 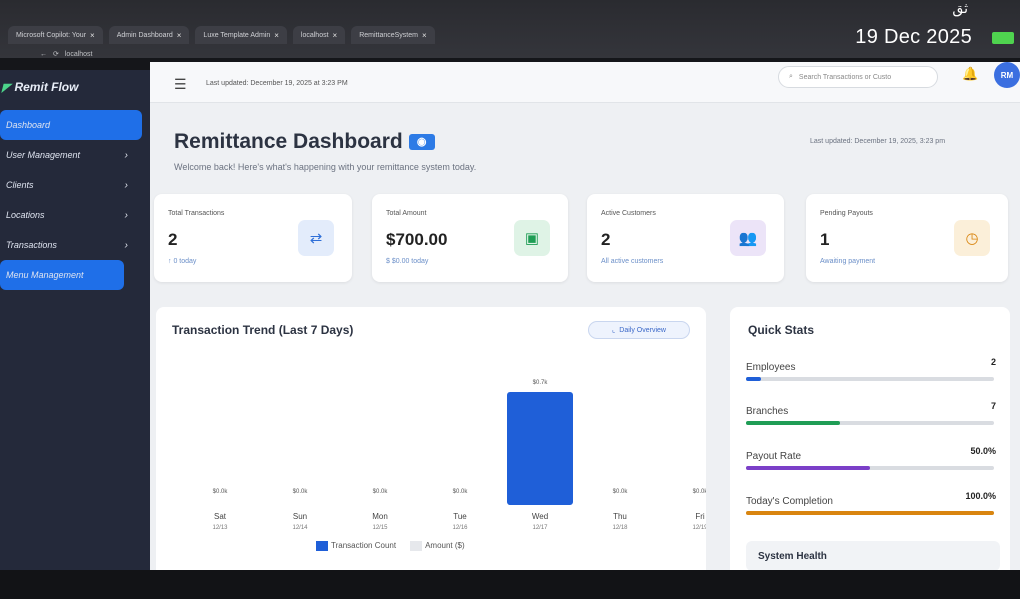 What do you see at coordinates (314, 35) in the screenshot?
I see `browser-tab-label: localhost` at bounding box center [314, 35].